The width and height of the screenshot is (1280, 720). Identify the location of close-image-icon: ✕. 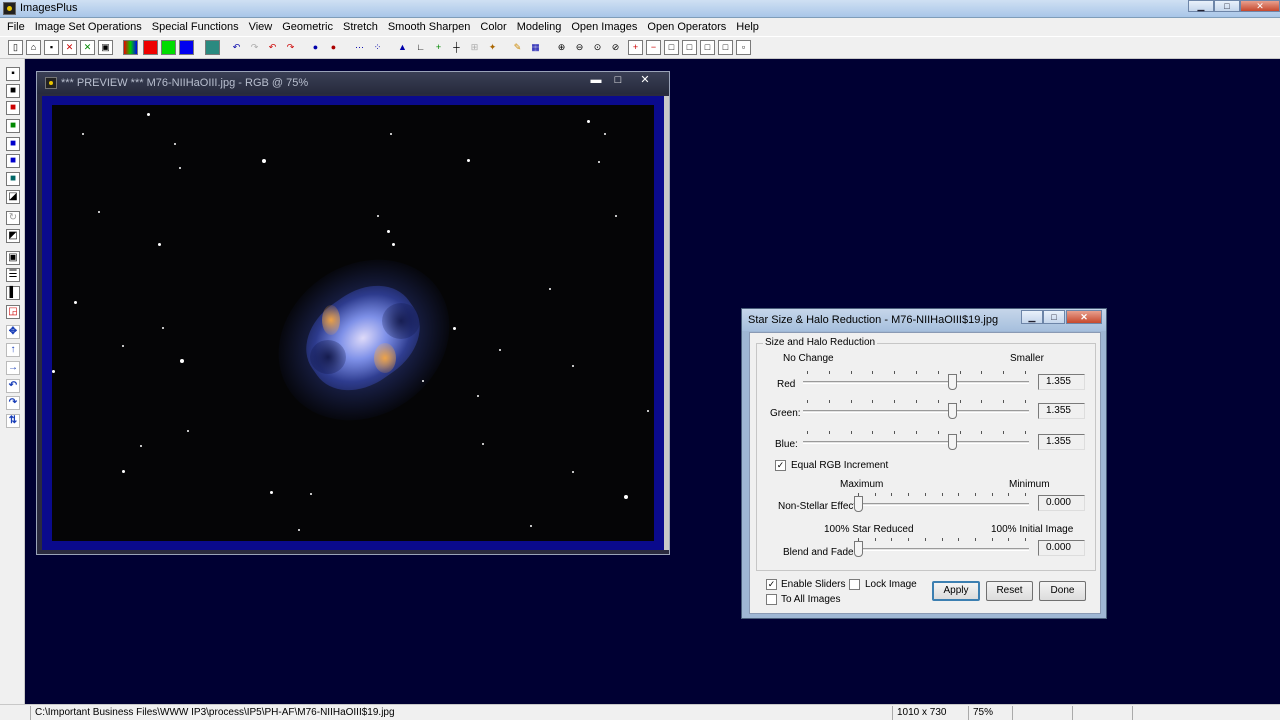
(69, 47).